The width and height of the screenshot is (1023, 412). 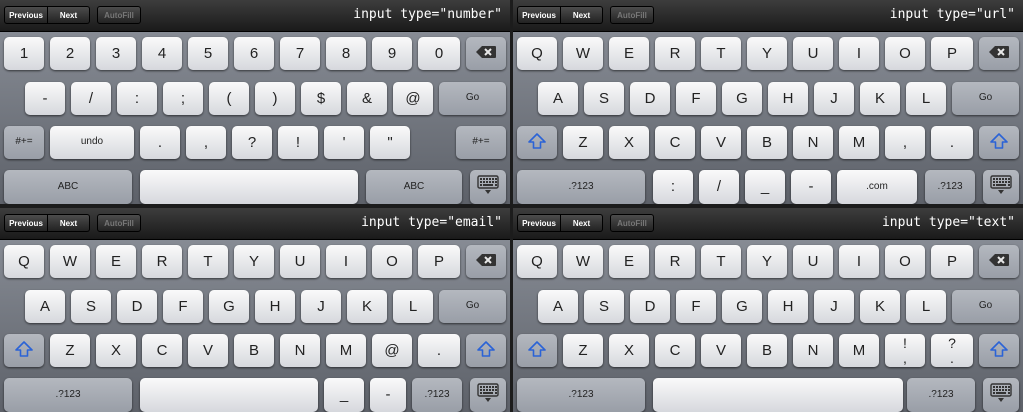 What do you see at coordinates (813, 350) in the screenshot?
I see `key-n: N` at bounding box center [813, 350].